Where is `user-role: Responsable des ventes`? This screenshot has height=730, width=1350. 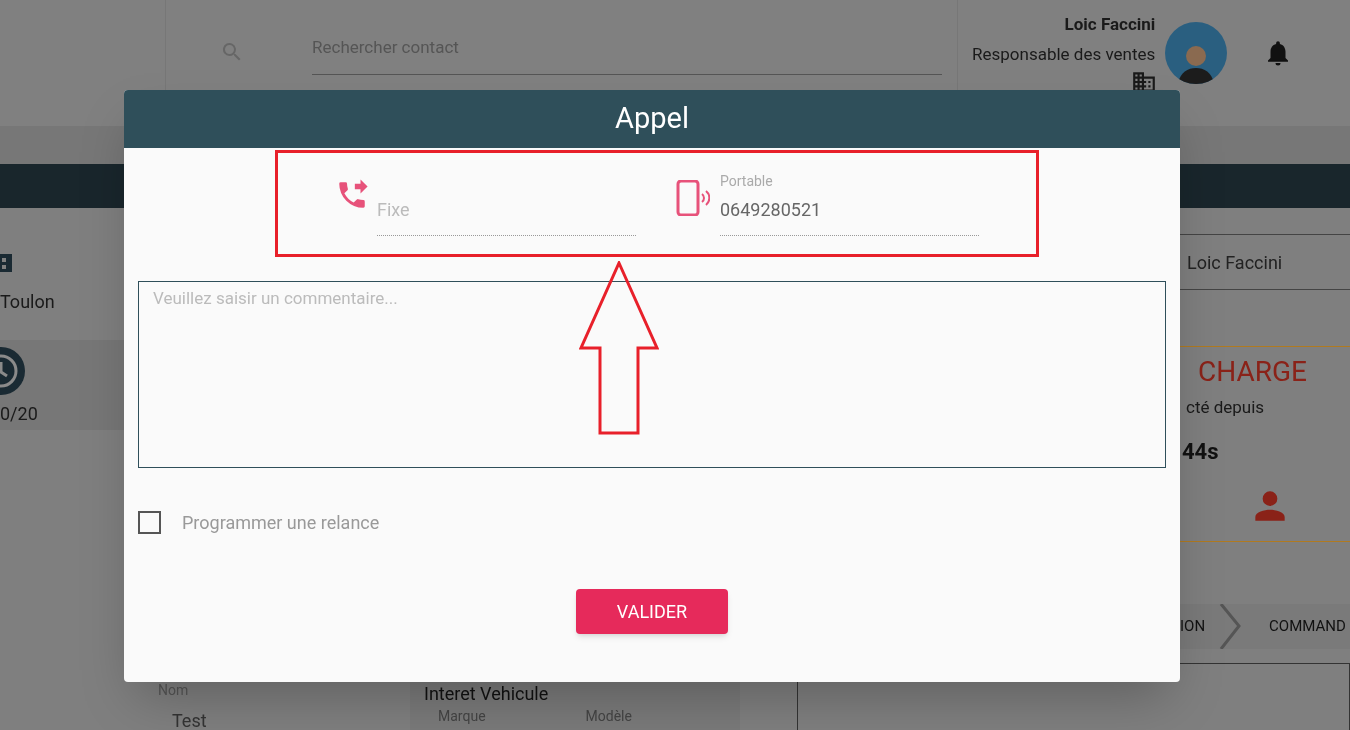
user-role: Responsable des ventes is located at coordinates (1064, 54).